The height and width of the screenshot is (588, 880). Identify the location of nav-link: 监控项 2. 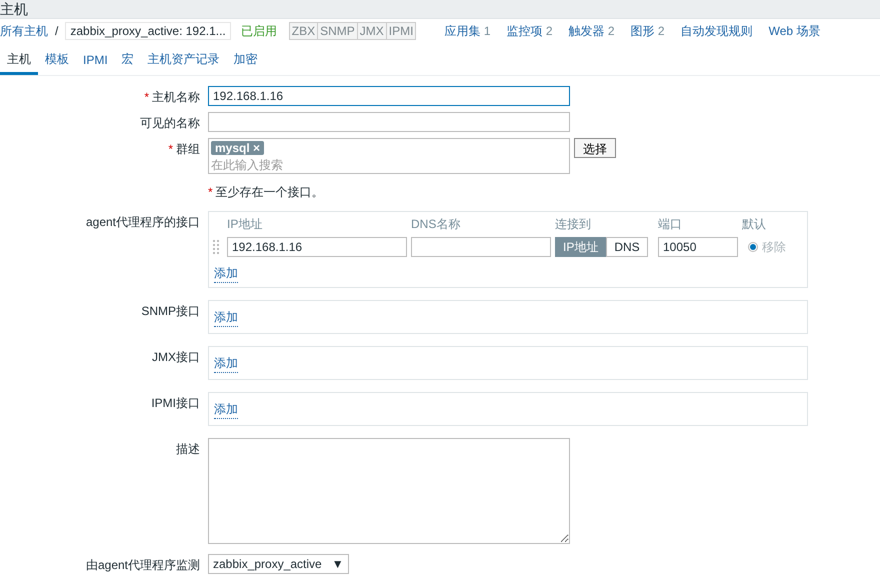
(529, 31).